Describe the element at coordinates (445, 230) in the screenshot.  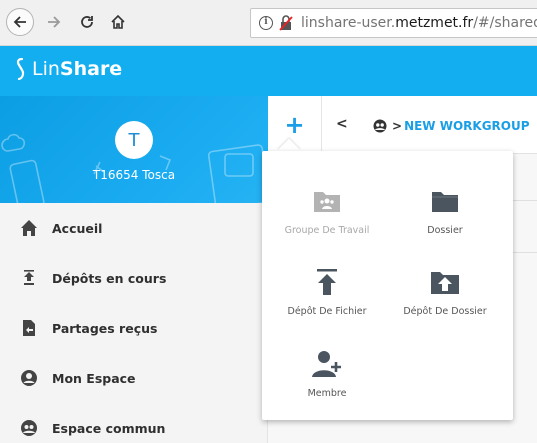
I see `menu-item-label: Dossier` at that location.